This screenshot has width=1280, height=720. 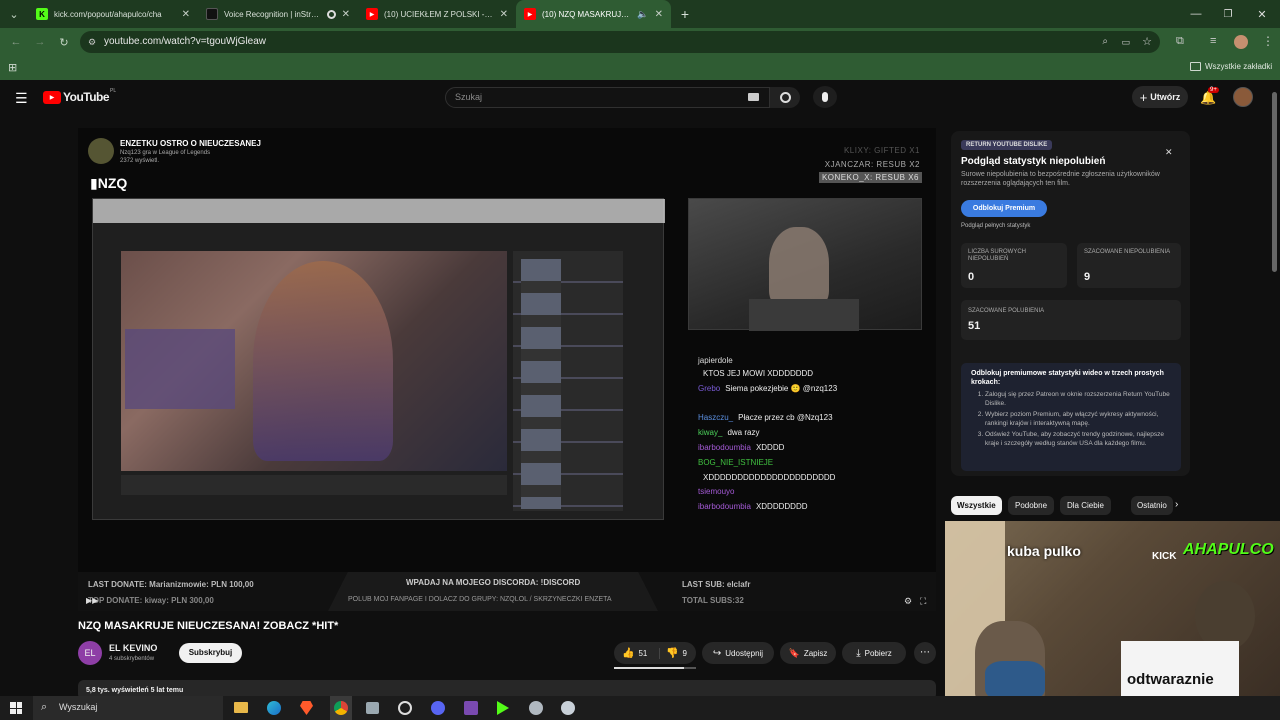 I want to click on share-icon: ↪, so click(x=717, y=653).